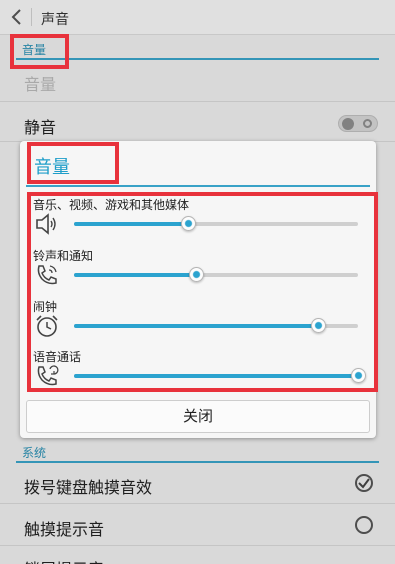  What do you see at coordinates (73, 163) in the screenshot?
I see `annotation-box-dialog-title` at bounding box center [73, 163].